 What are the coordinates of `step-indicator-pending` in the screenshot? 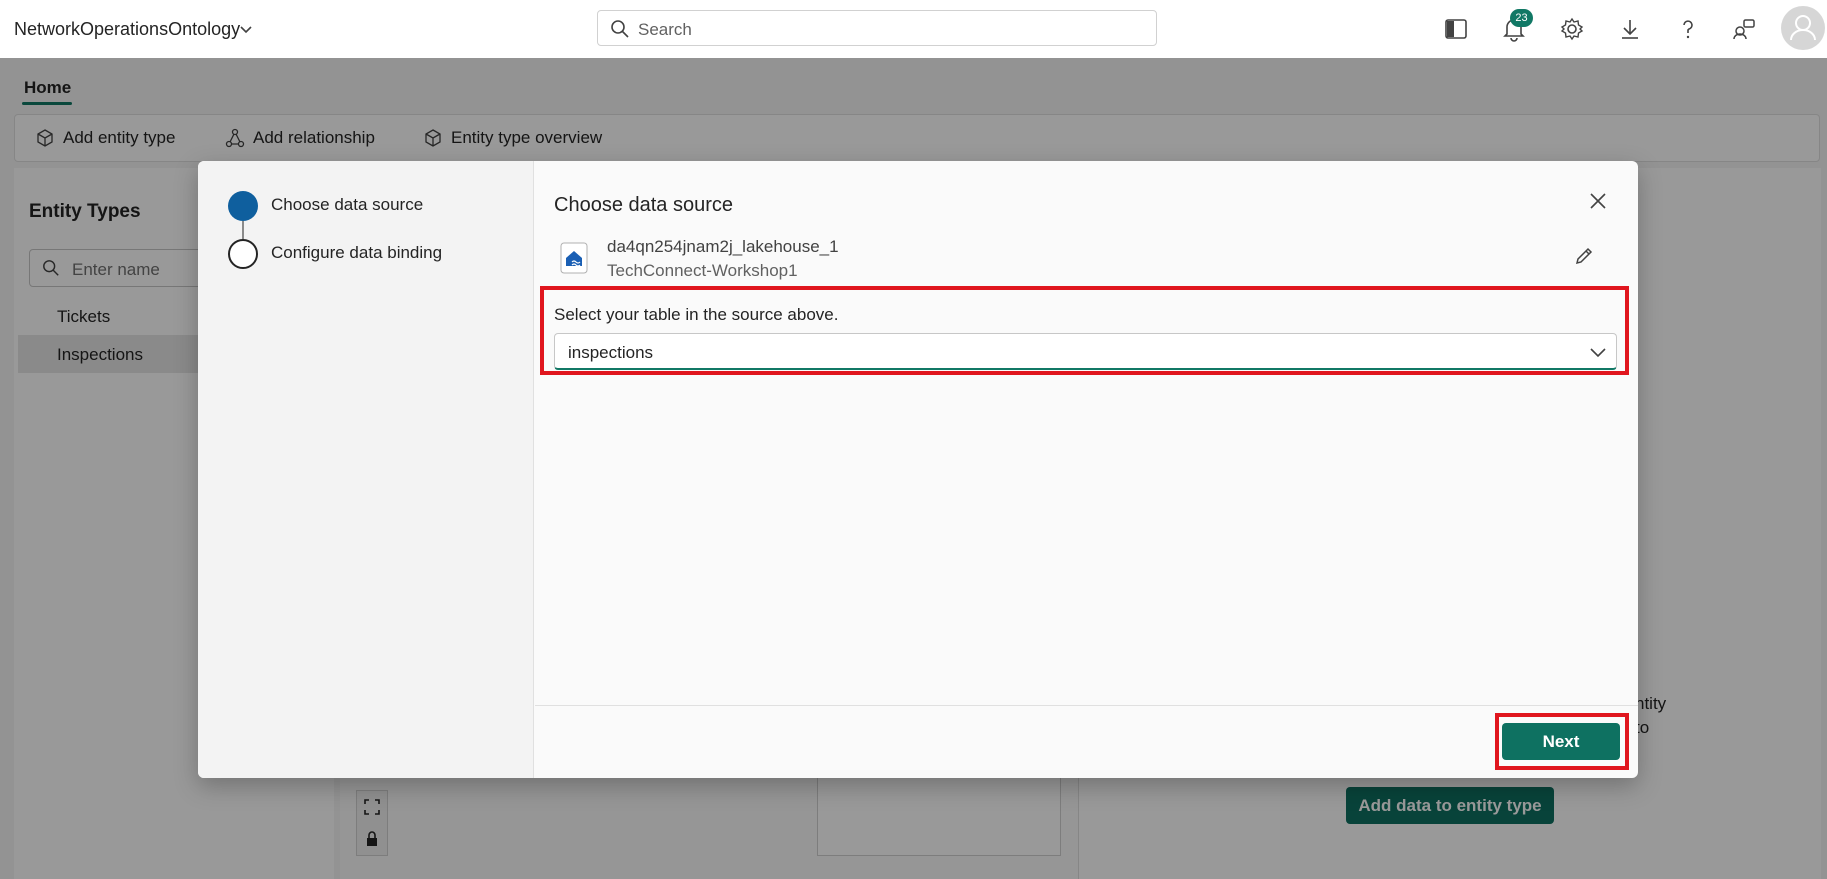 It's located at (243, 254).